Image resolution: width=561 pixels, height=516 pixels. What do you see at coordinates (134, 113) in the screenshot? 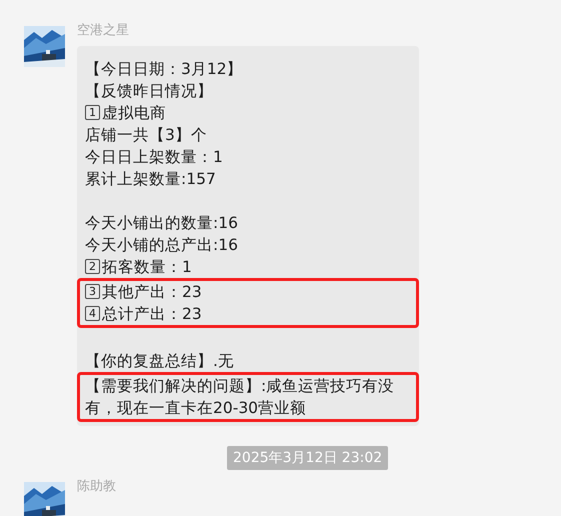
I see `message-line: 虚拟电商` at bounding box center [134, 113].